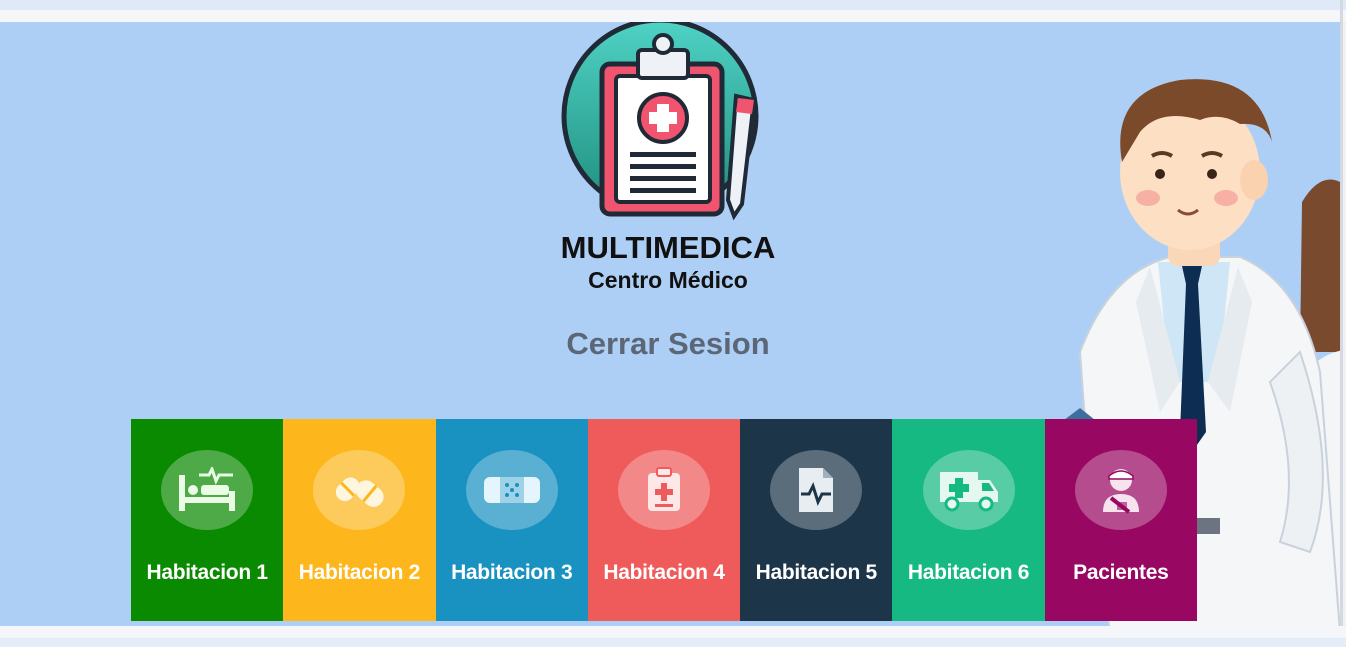 The image size is (1346, 647). I want to click on scrollbar, so click(1341, 323).